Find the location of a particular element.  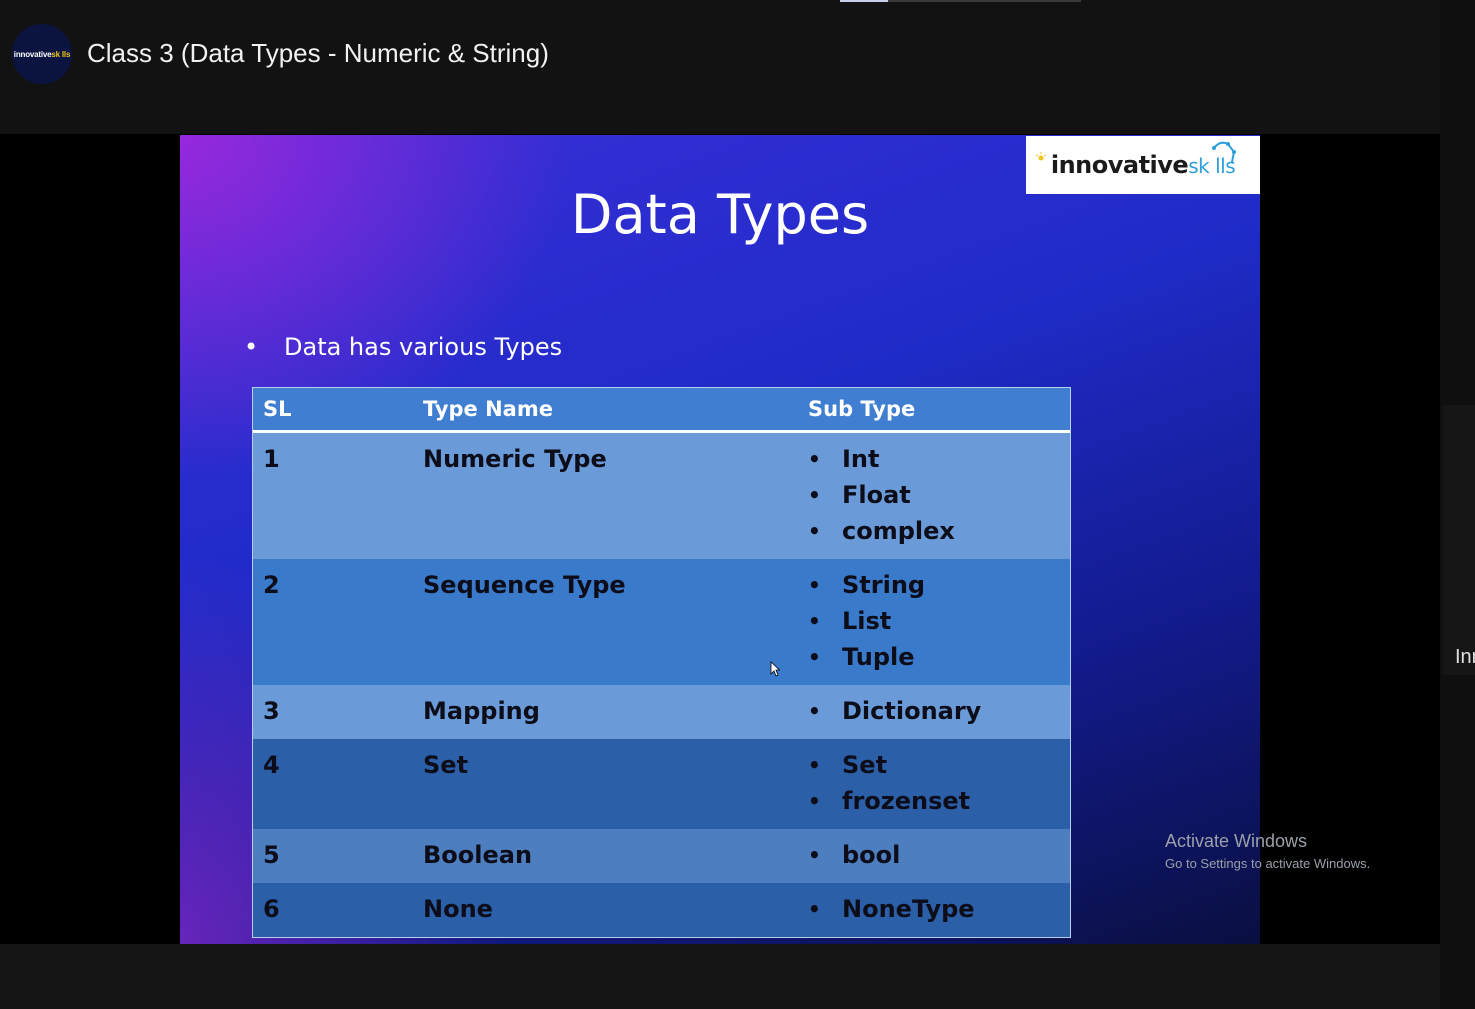

row-sl: 6 is located at coordinates (271, 909).